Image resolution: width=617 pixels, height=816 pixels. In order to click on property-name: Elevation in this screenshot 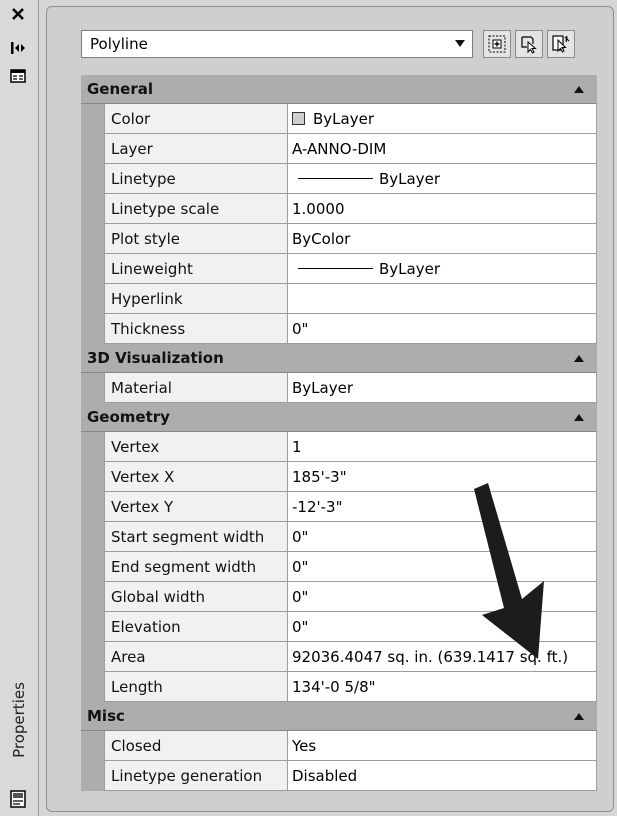, I will do `click(196, 627)`.